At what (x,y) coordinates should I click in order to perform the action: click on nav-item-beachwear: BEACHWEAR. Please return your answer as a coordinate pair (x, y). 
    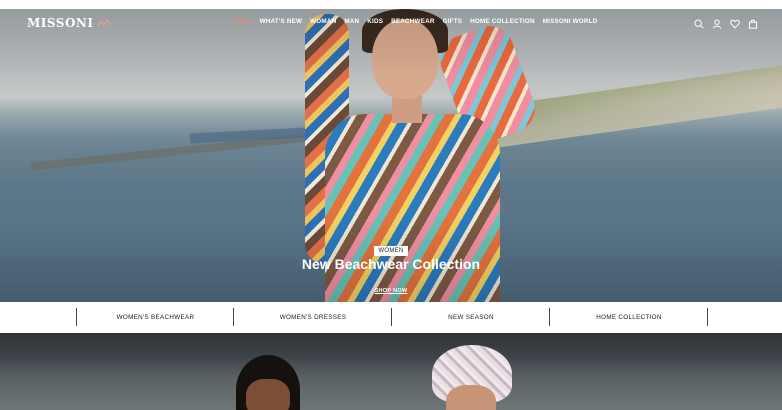
    Looking at the image, I should click on (412, 21).